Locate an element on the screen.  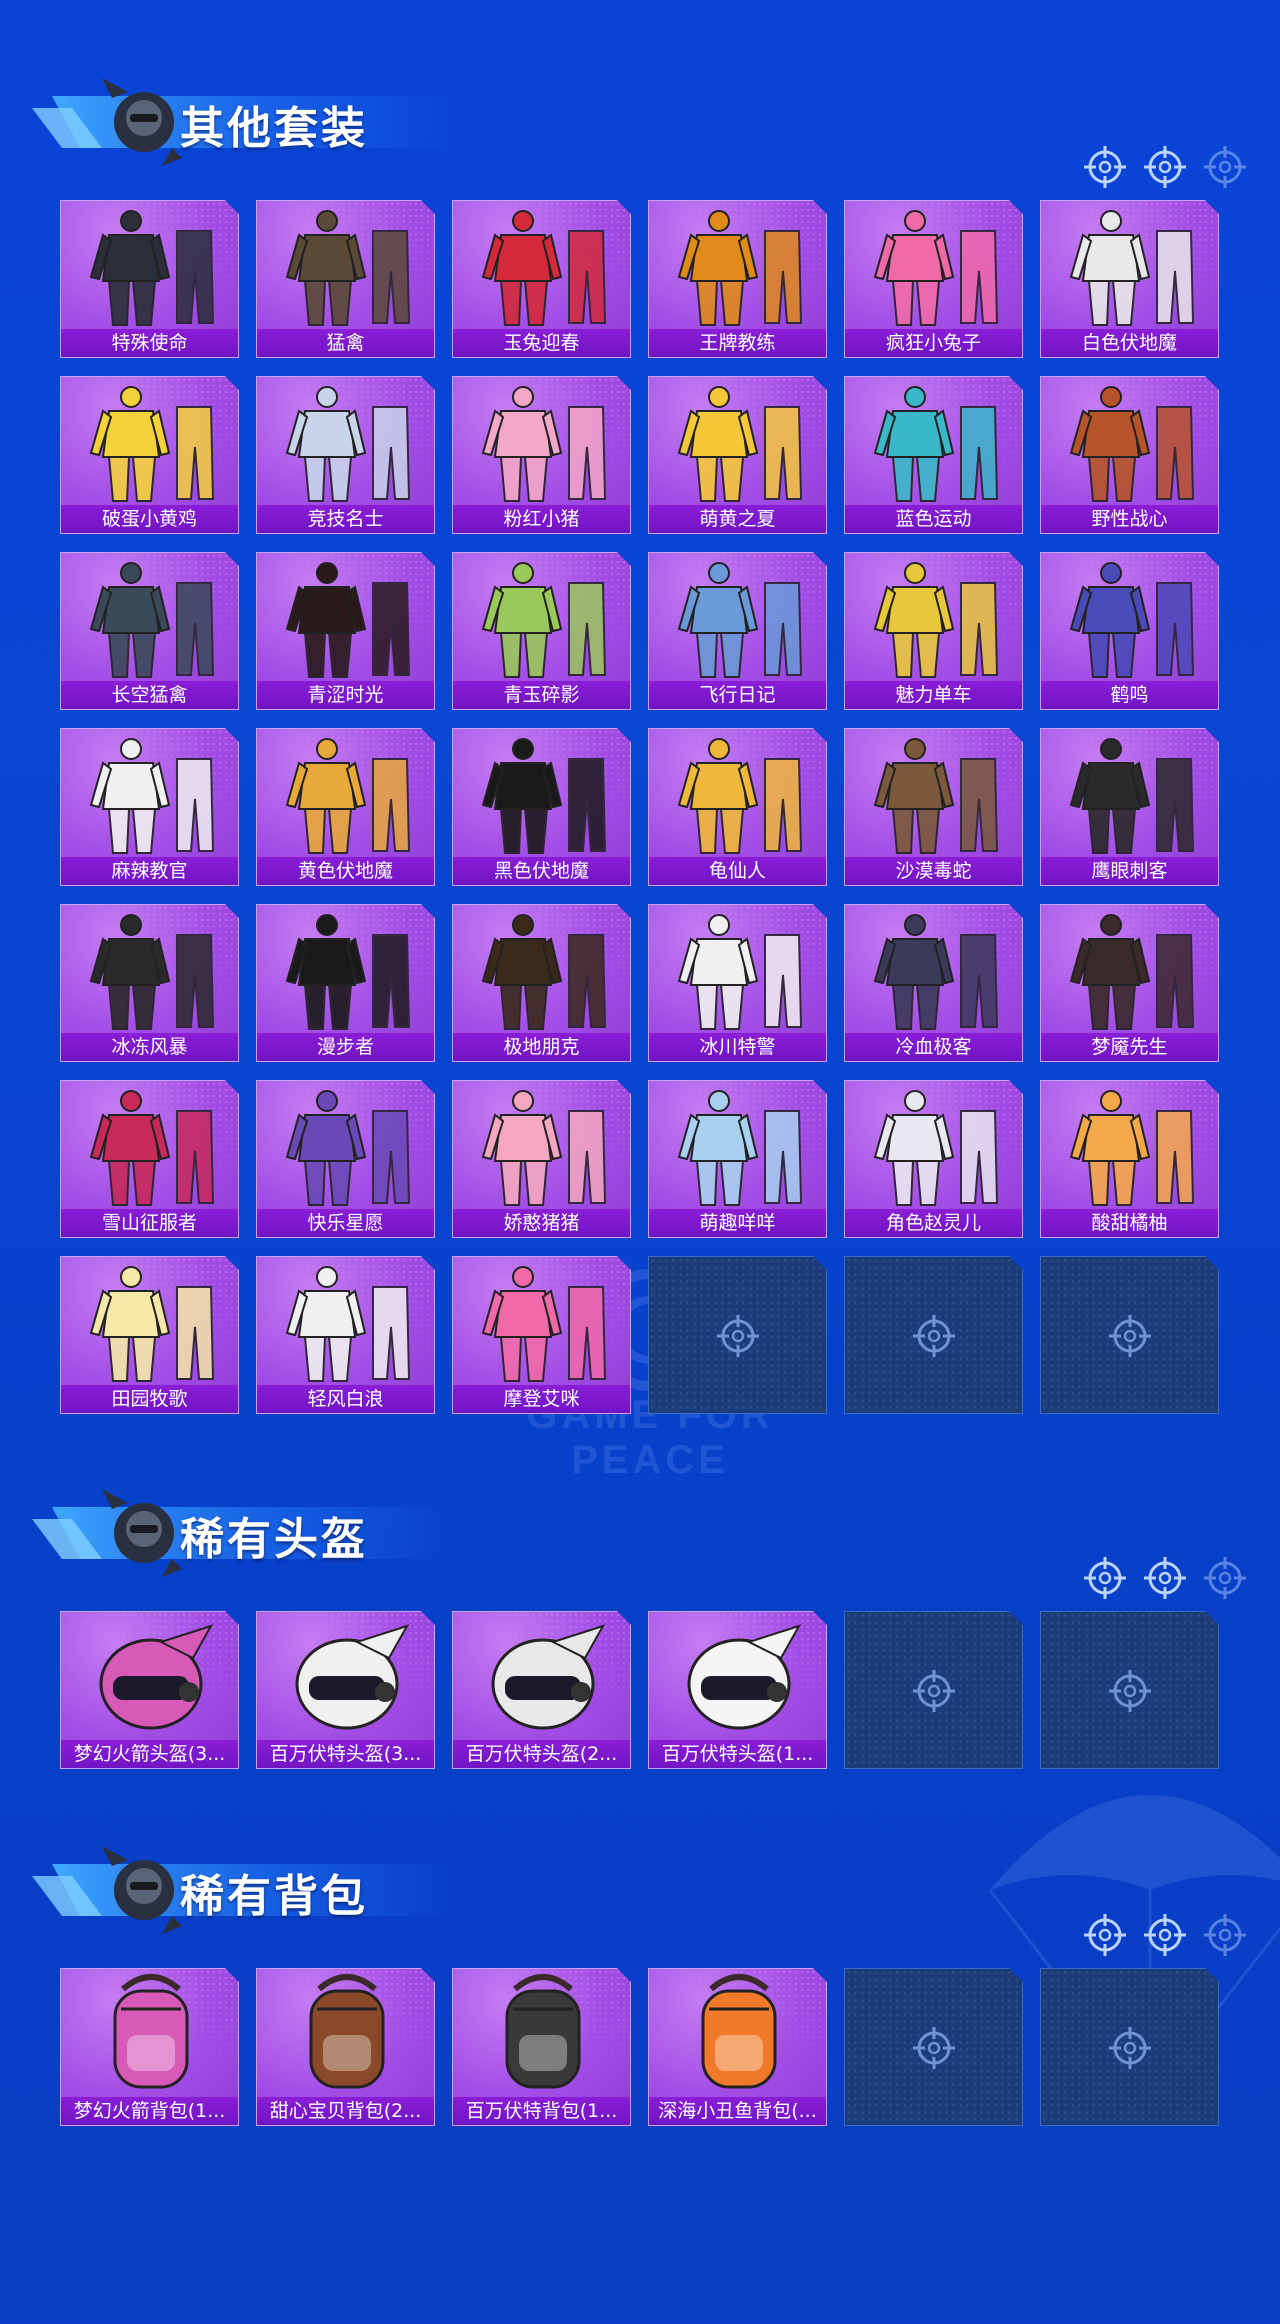
item-label: 萌黄之夏 is located at coordinates (737, 519).